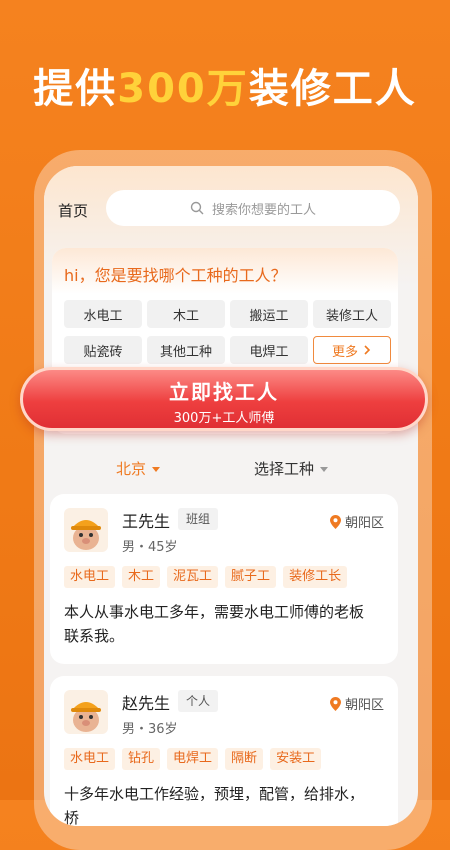  What do you see at coordinates (150, 729) in the screenshot?
I see `worker-meta: 男・36岁` at bounding box center [150, 729].